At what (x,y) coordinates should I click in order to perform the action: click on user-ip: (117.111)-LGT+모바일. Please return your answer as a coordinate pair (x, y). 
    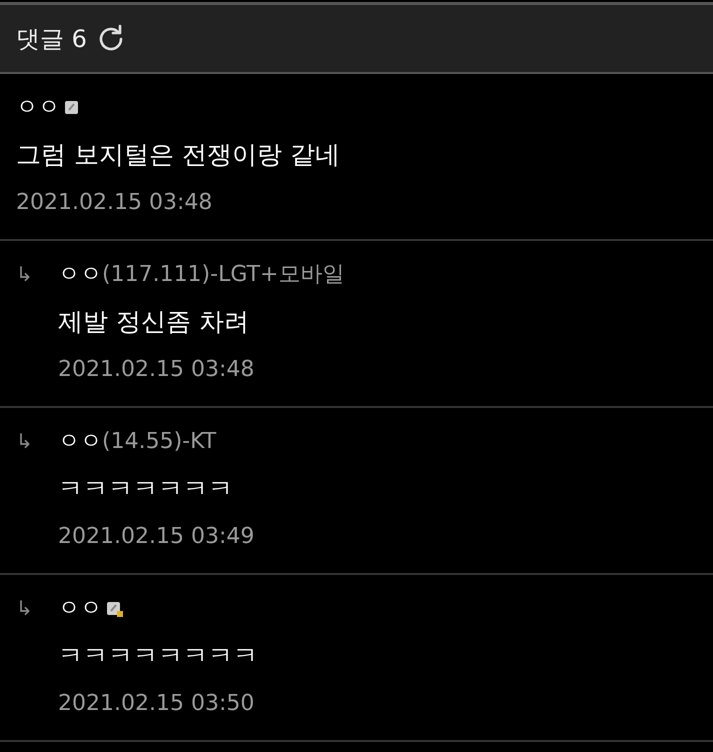
    Looking at the image, I should click on (223, 274).